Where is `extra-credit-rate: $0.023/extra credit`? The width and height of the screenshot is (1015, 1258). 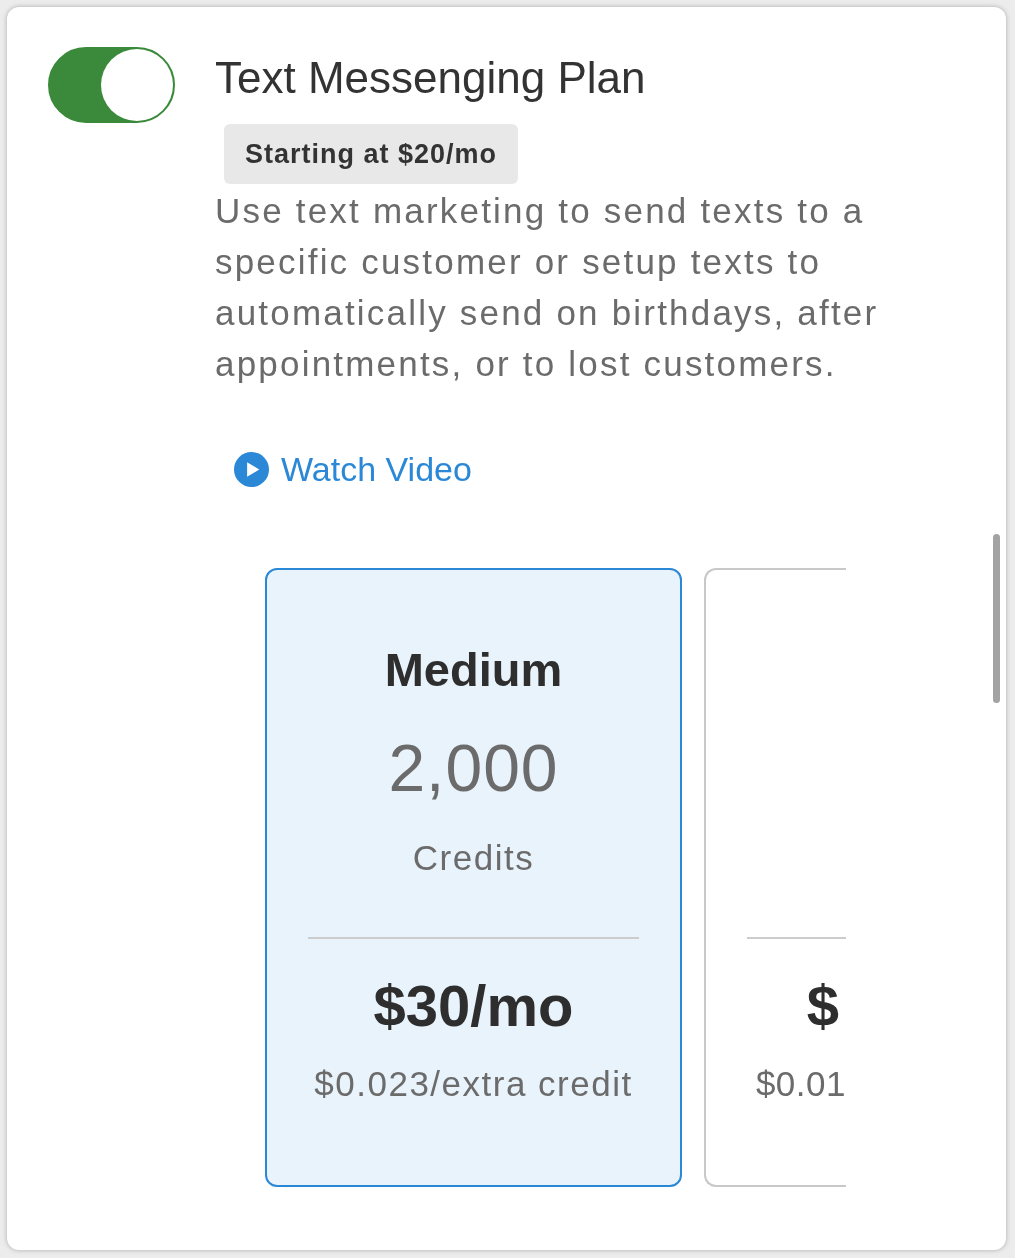
extra-credit-rate: $0.023/extra credit is located at coordinates (473, 1084).